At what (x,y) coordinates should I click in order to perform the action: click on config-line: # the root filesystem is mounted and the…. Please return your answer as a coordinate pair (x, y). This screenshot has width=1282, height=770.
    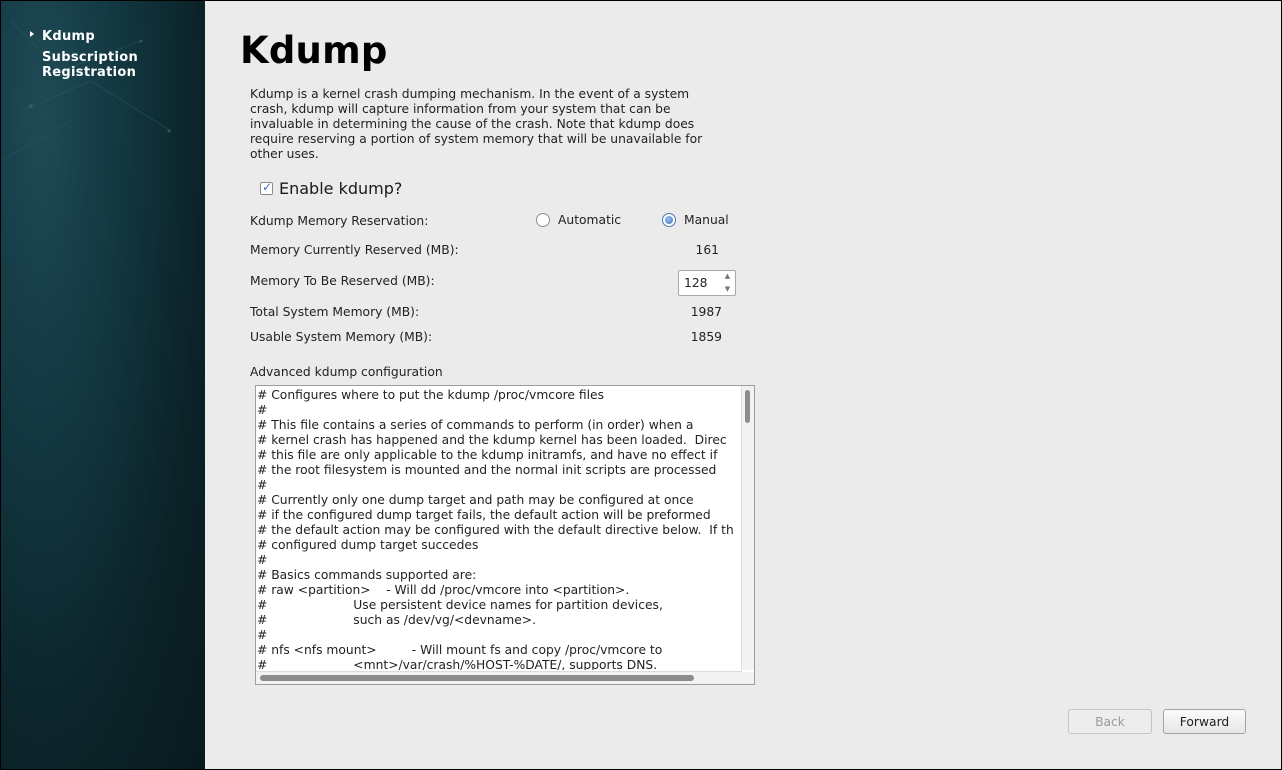
    Looking at the image, I should click on (487, 470).